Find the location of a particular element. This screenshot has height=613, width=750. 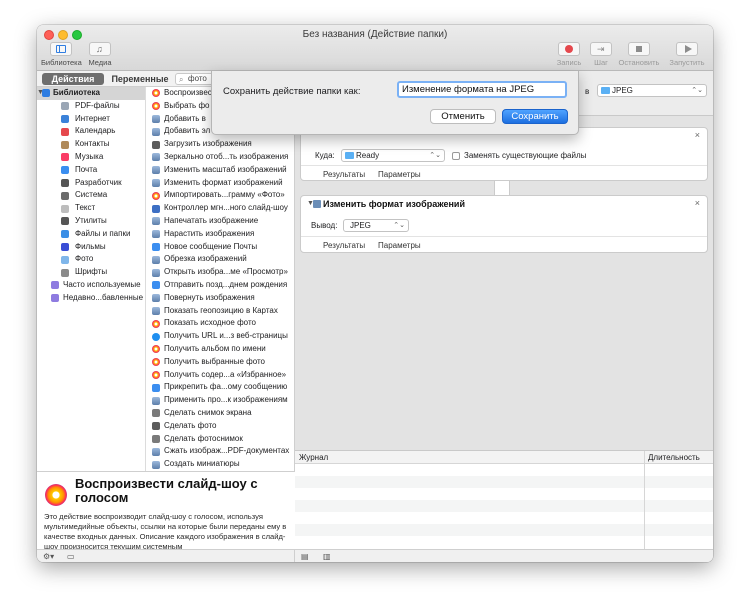

category-item: Интернет is located at coordinates (91, 119).